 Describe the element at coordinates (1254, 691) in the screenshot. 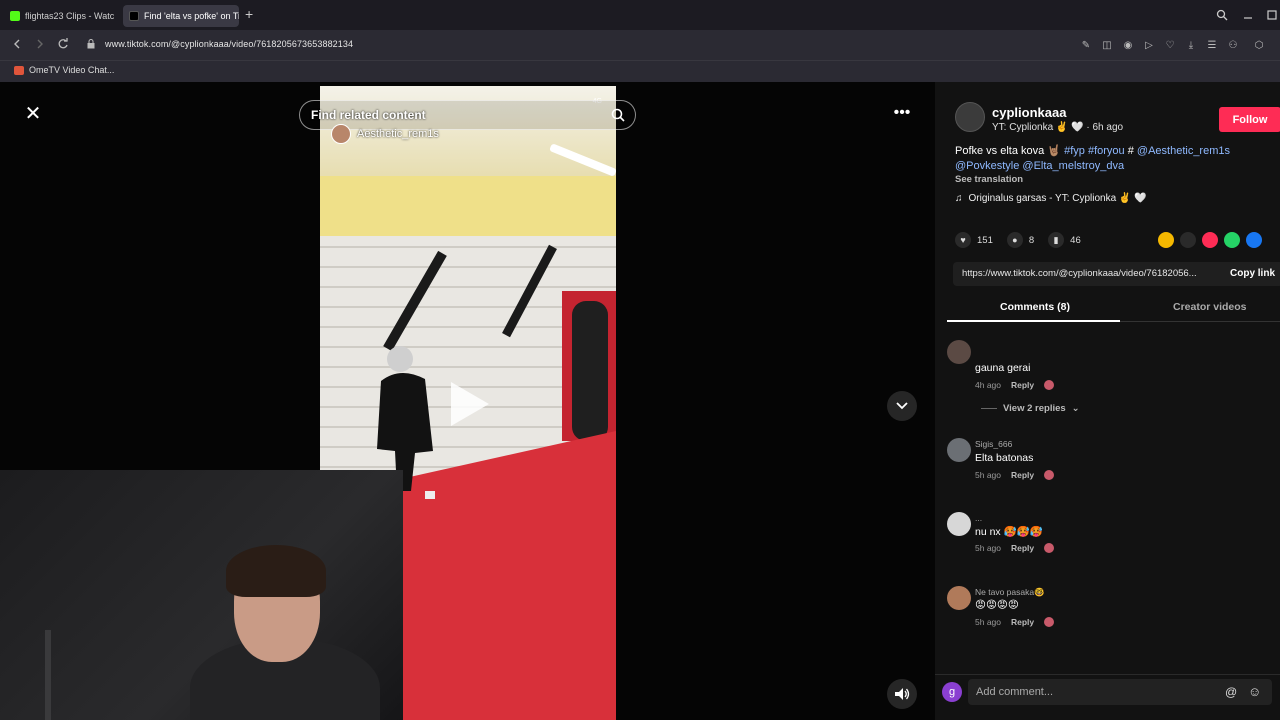

I see `emoji-icon: ☺` at that location.